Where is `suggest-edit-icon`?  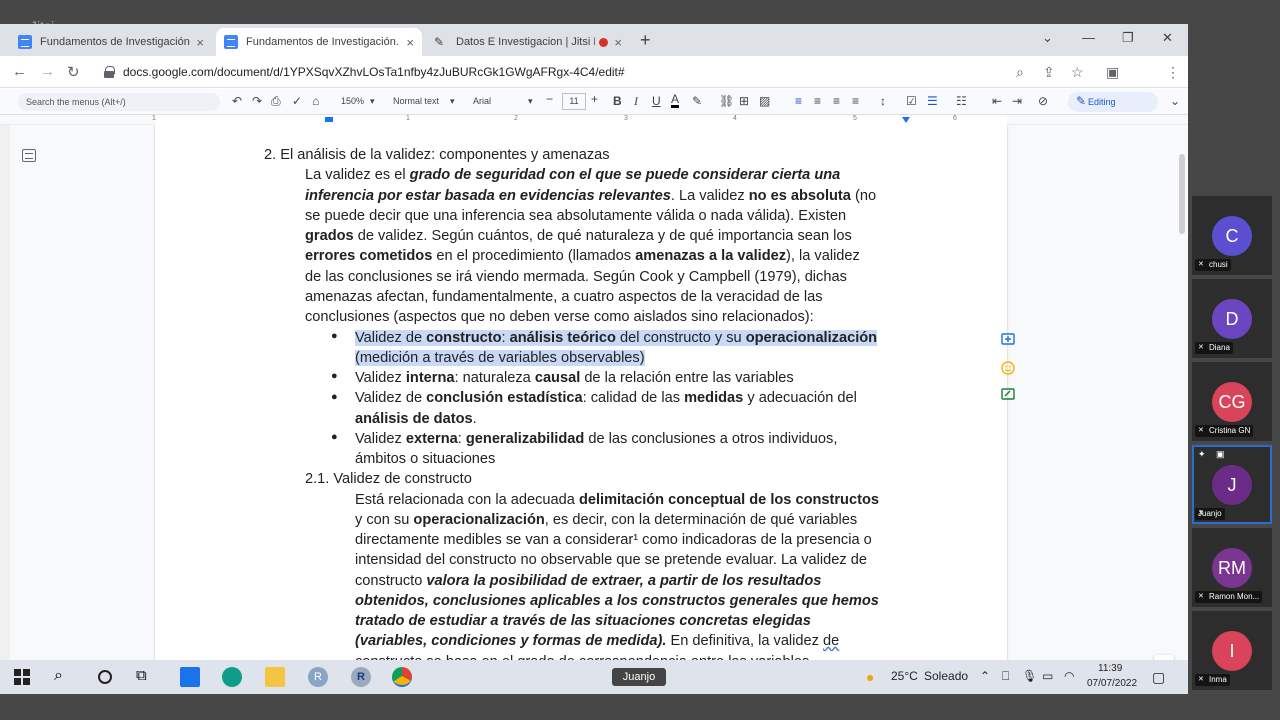 suggest-edit-icon is located at coordinates (1008, 395).